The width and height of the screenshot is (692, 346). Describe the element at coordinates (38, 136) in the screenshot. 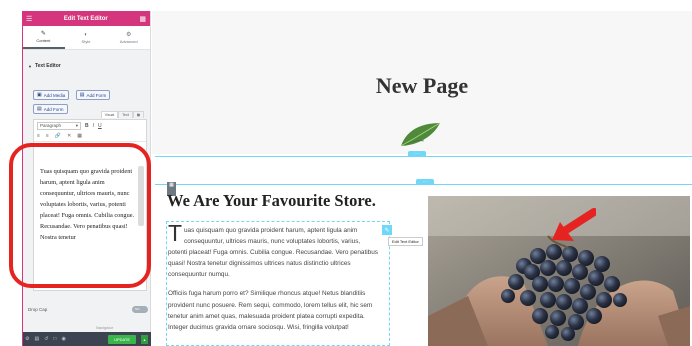

I see `bulleted-list-icon: ≡` at that location.